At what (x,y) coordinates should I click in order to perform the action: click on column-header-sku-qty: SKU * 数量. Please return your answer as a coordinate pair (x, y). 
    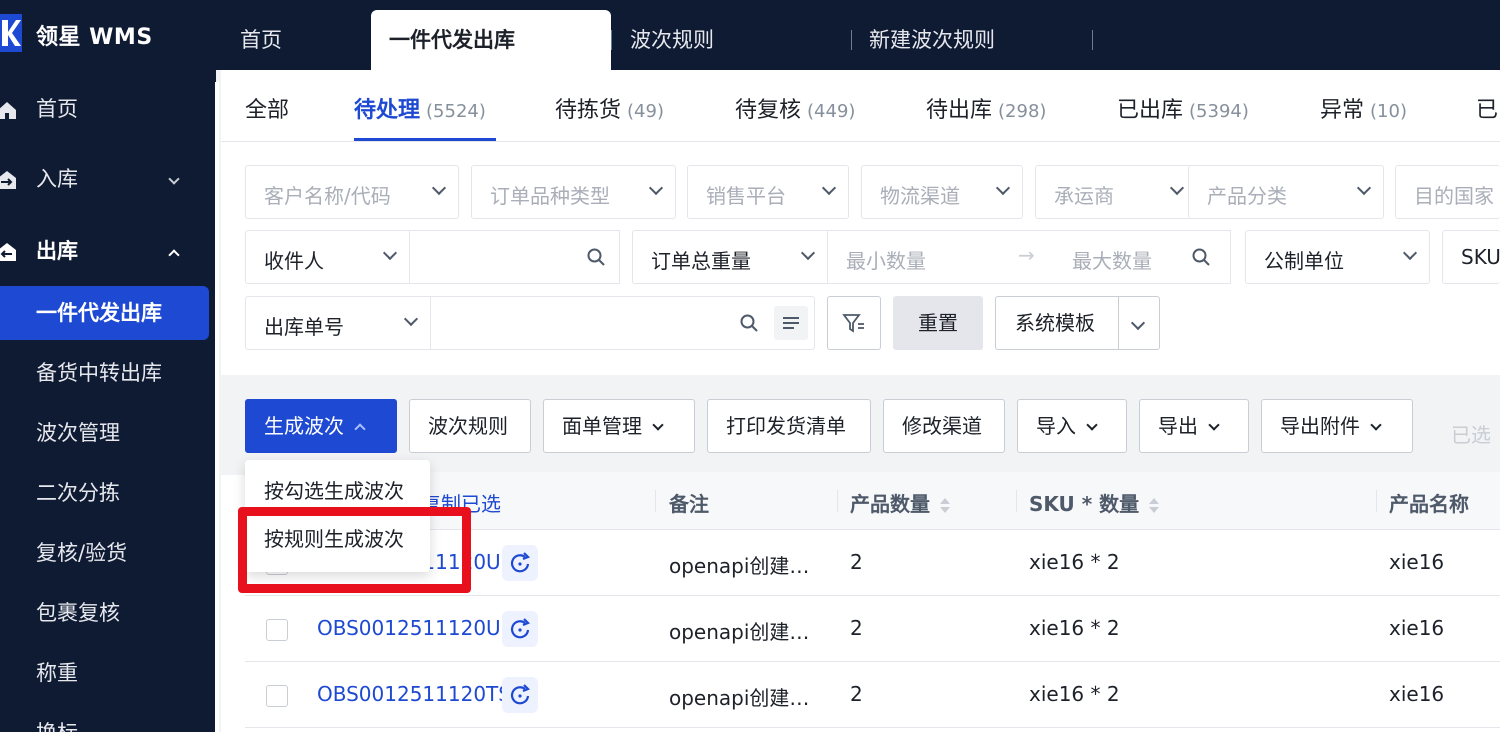
    Looking at the image, I should click on (1094, 502).